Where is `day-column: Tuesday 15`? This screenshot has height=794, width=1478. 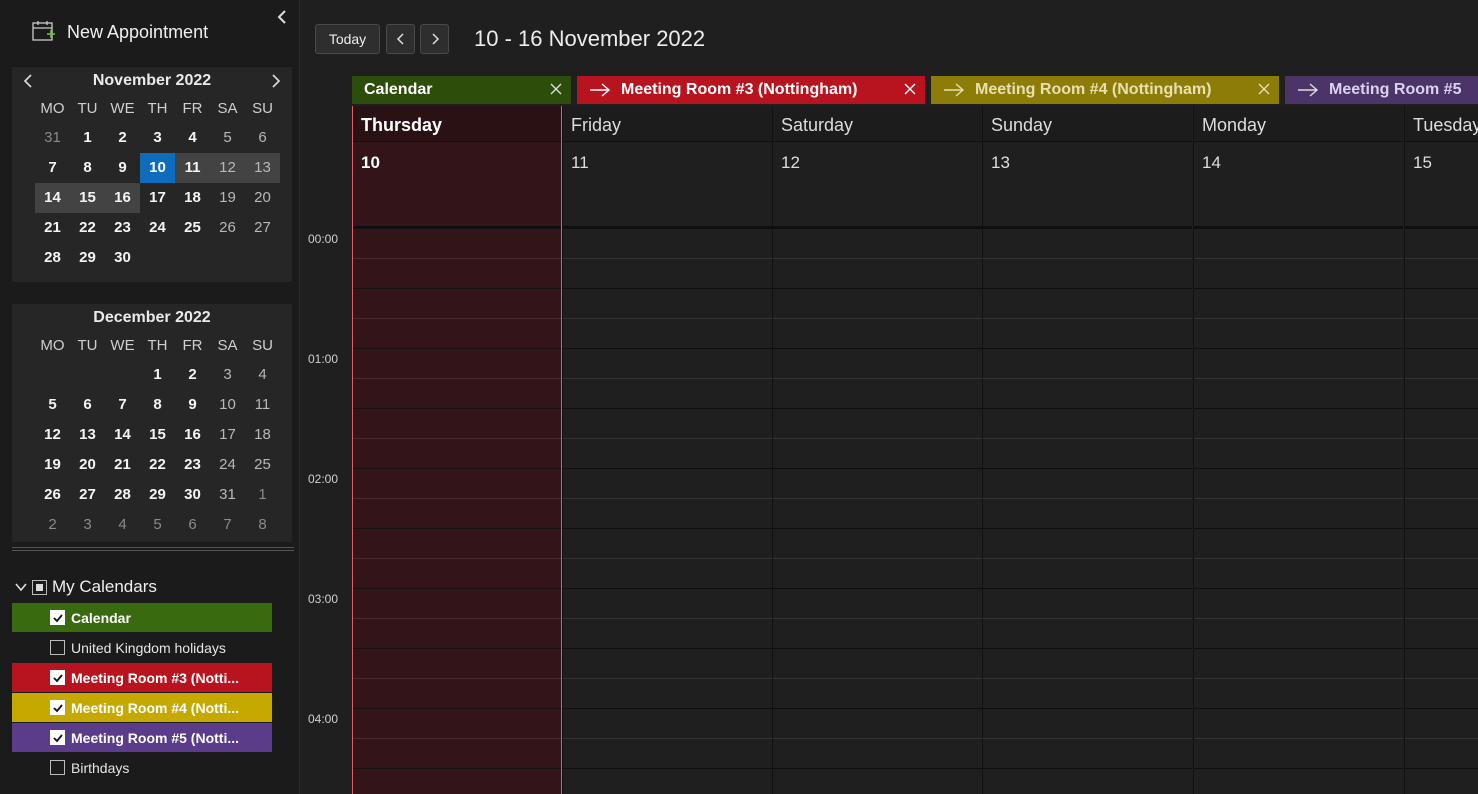
day-column: Tuesday 15 is located at coordinates (1441, 450).